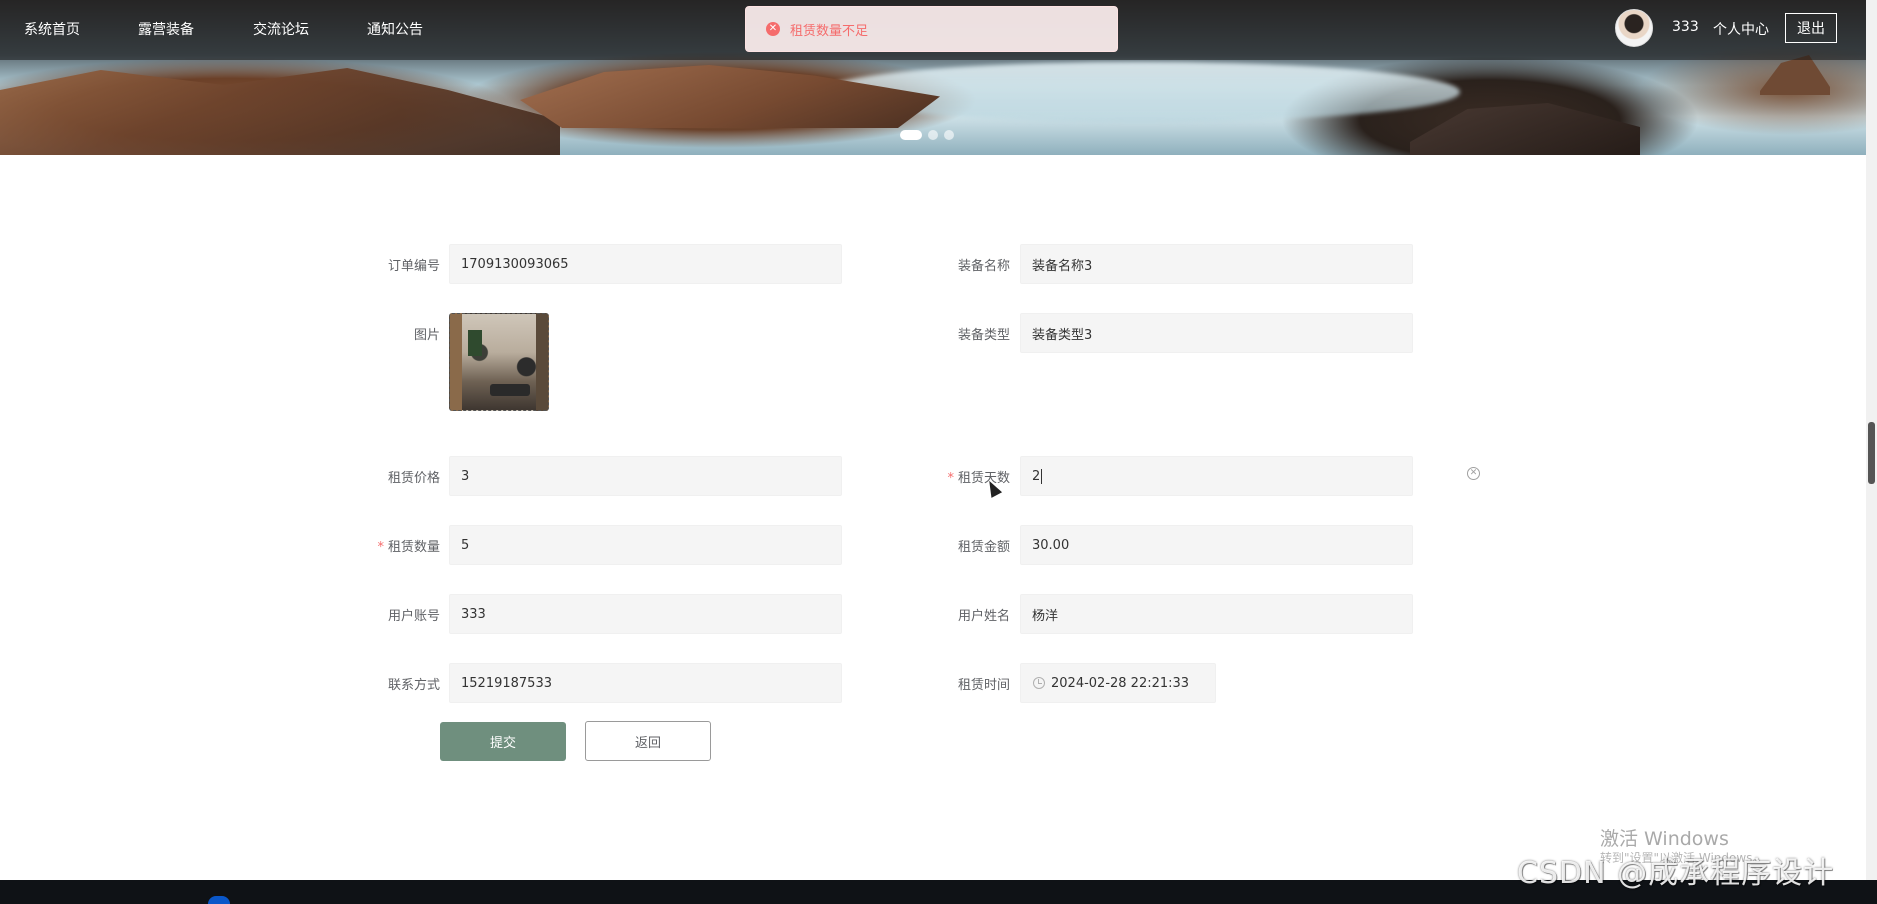  I want to click on carousel-indicators, so click(927, 135).